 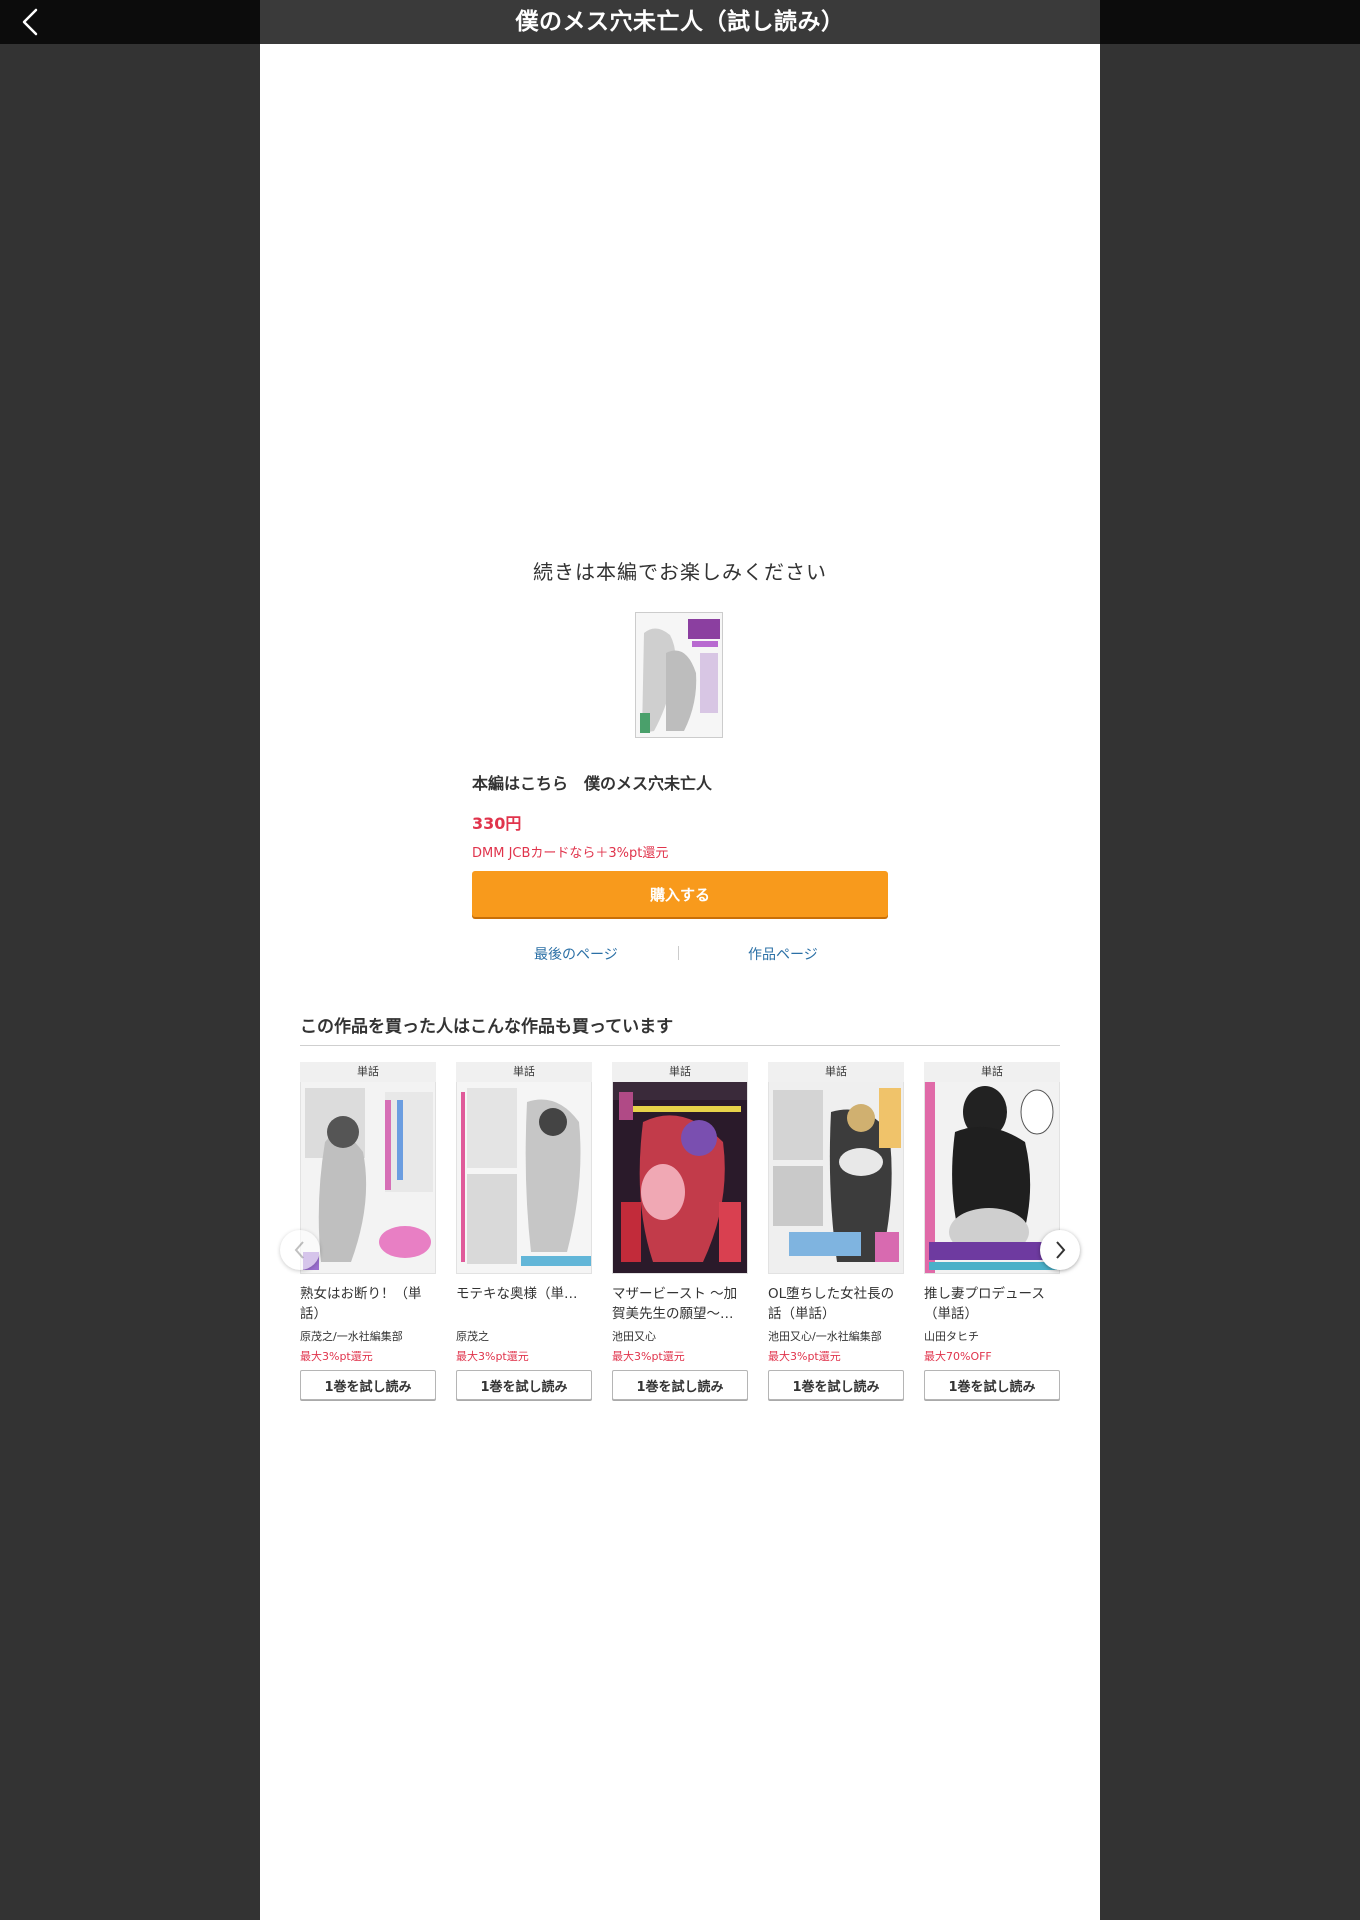 What do you see at coordinates (351, 1336) in the screenshot?
I see `item-author: 原茂之/一水社編集部` at bounding box center [351, 1336].